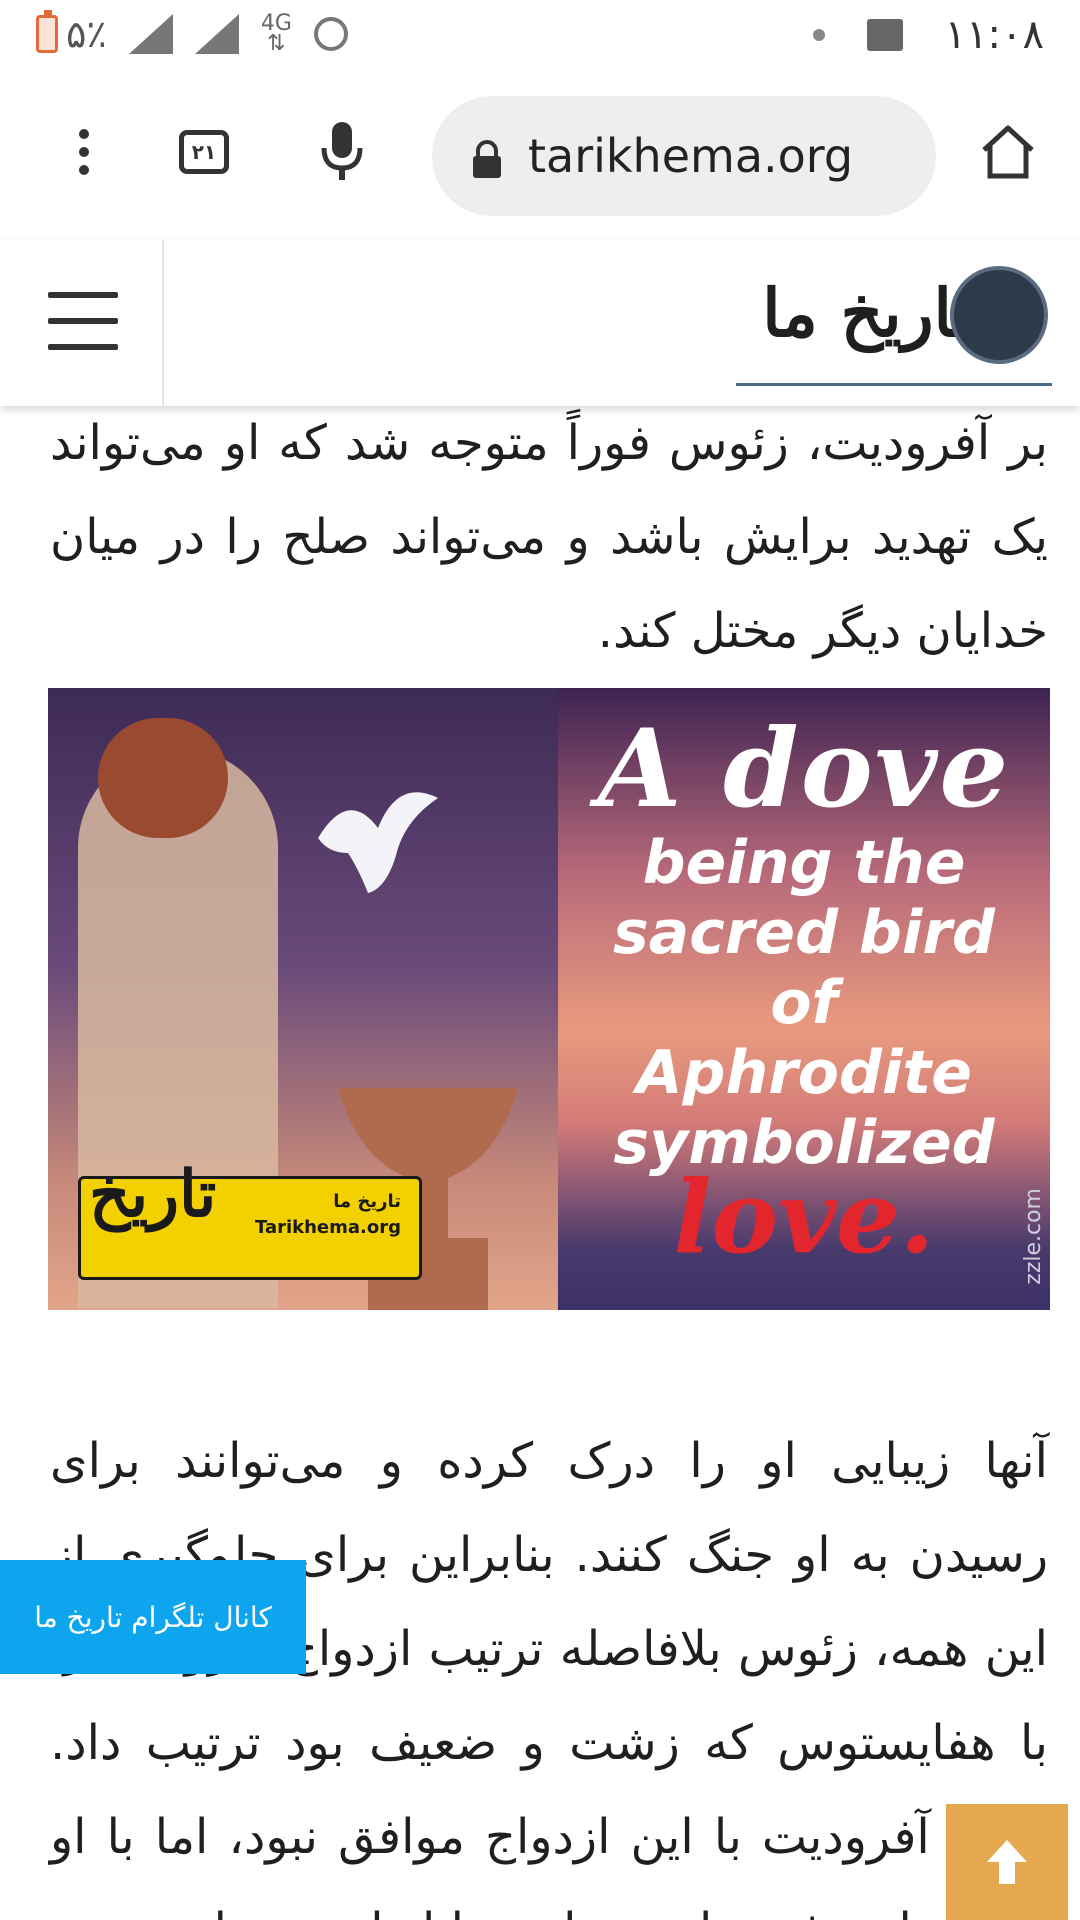 The height and width of the screenshot is (1920, 1080). I want to click on tab-count: ۲۱, so click(204, 152).